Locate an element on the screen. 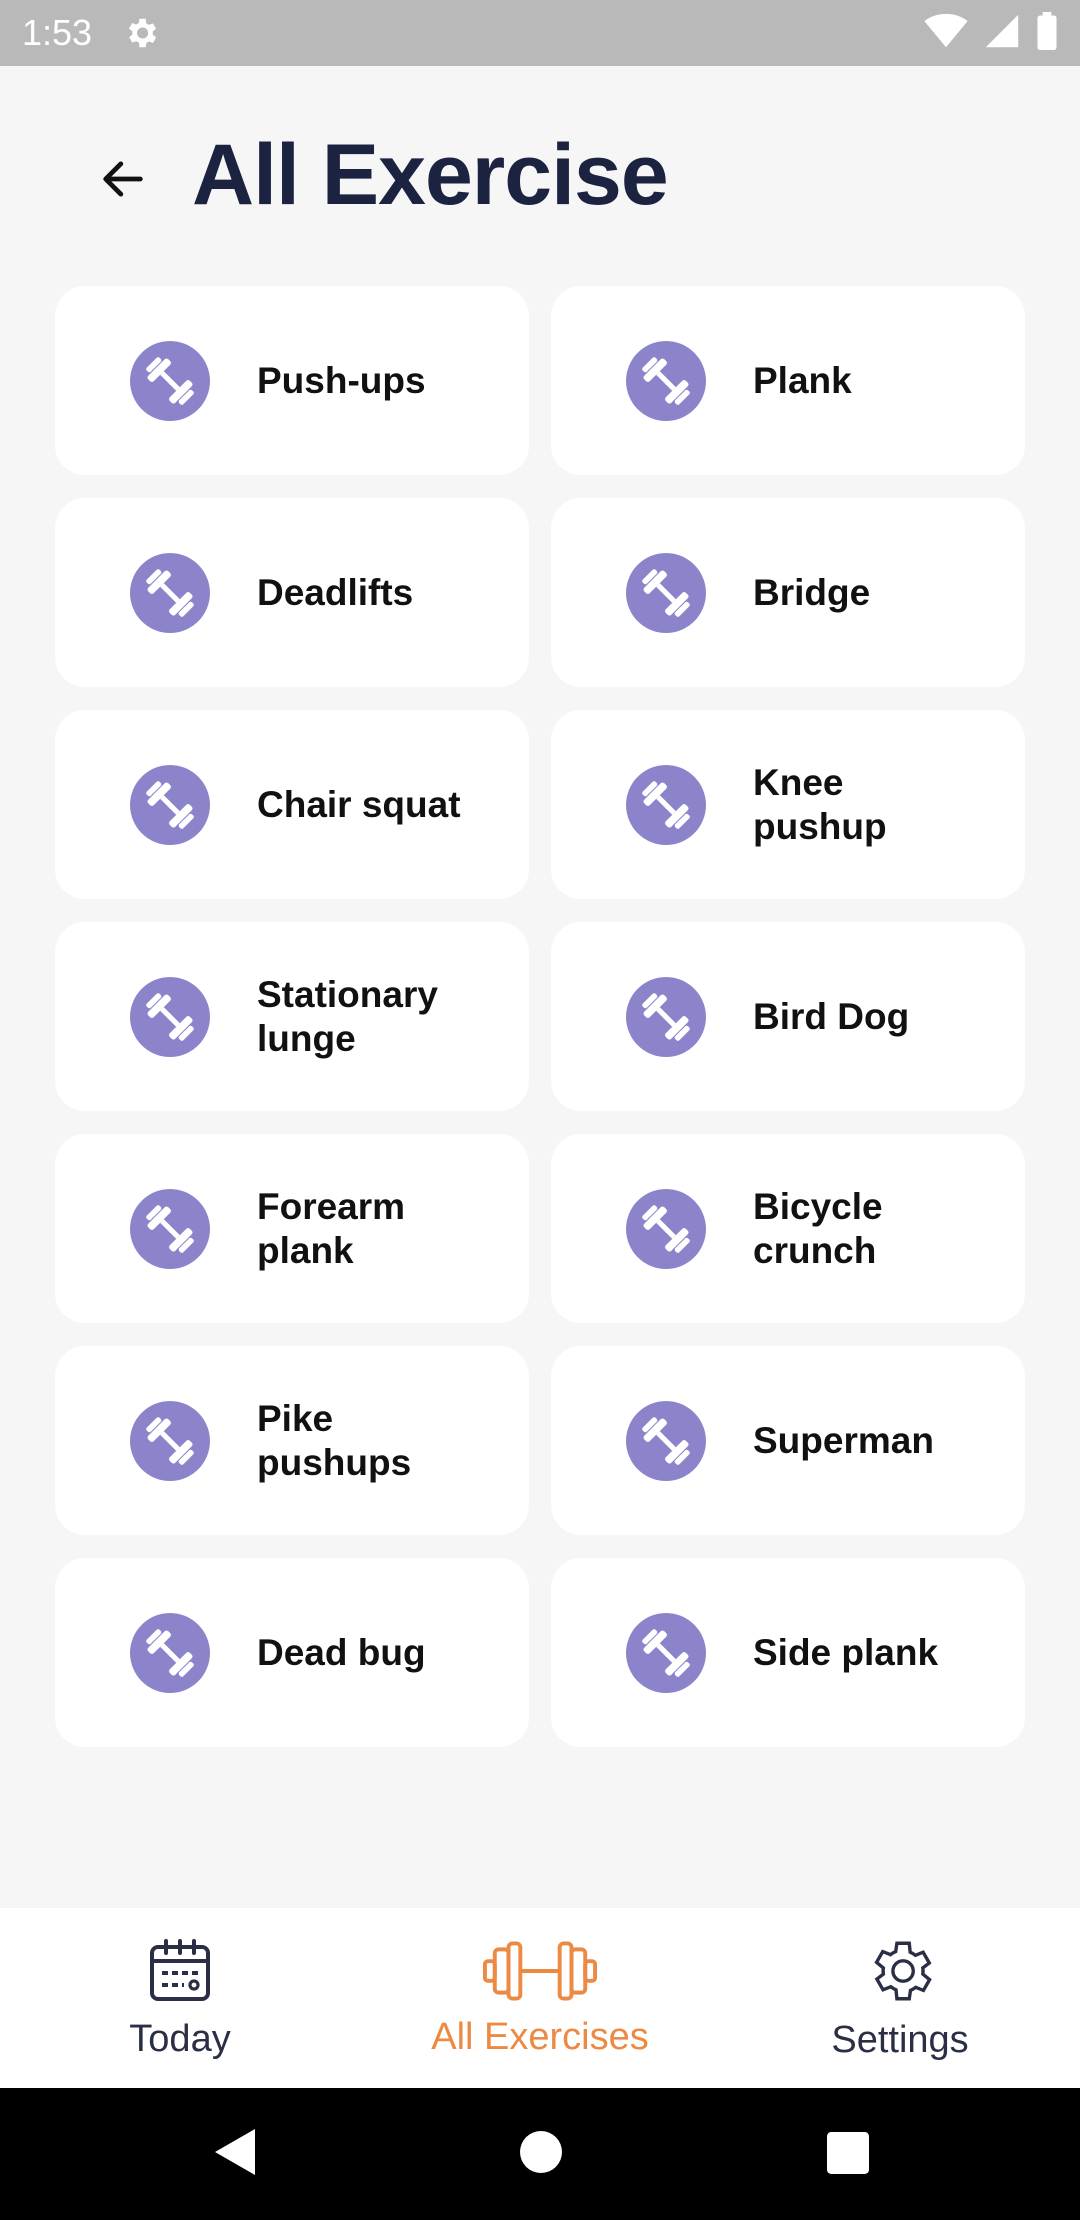 This screenshot has width=1080, height=2220. bottom-nav: Today All Exercises Settings is located at coordinates (540, 1998).